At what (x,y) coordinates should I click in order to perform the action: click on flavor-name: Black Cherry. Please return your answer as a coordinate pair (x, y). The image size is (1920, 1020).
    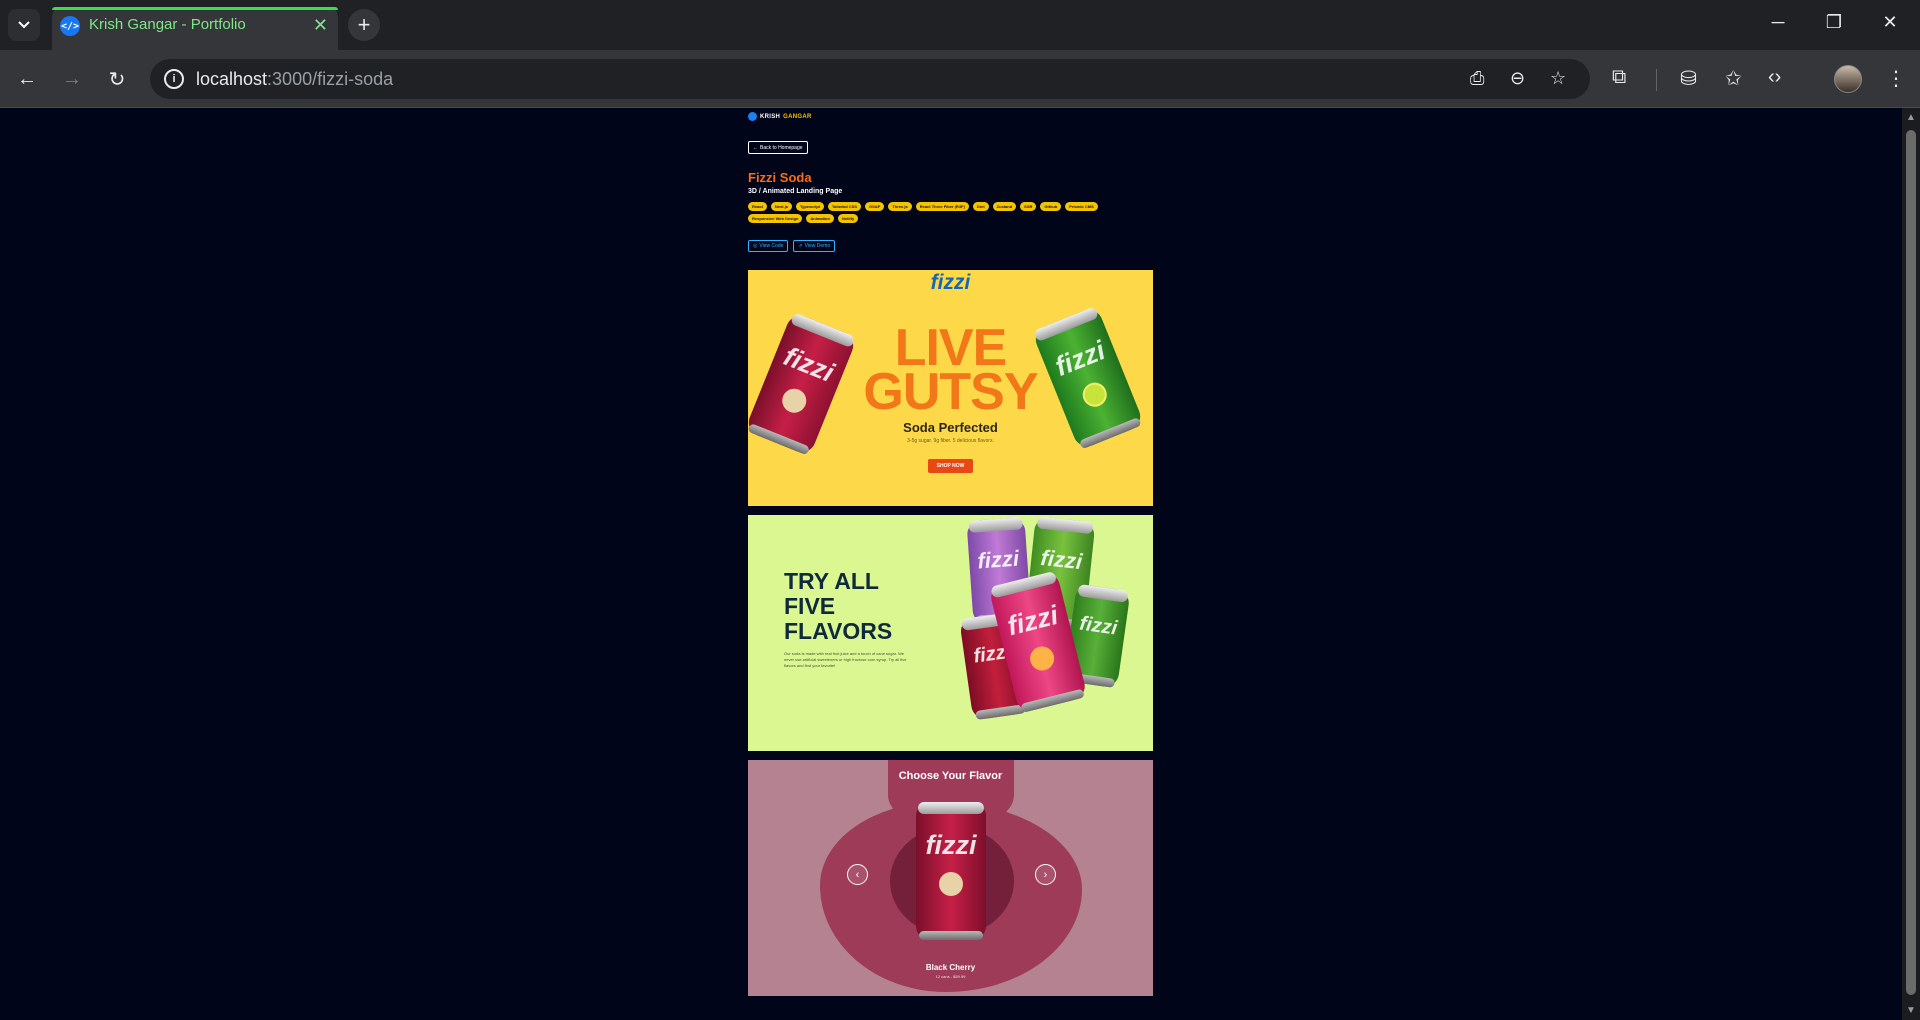
    Looking at the image, I should click on (950, 967).